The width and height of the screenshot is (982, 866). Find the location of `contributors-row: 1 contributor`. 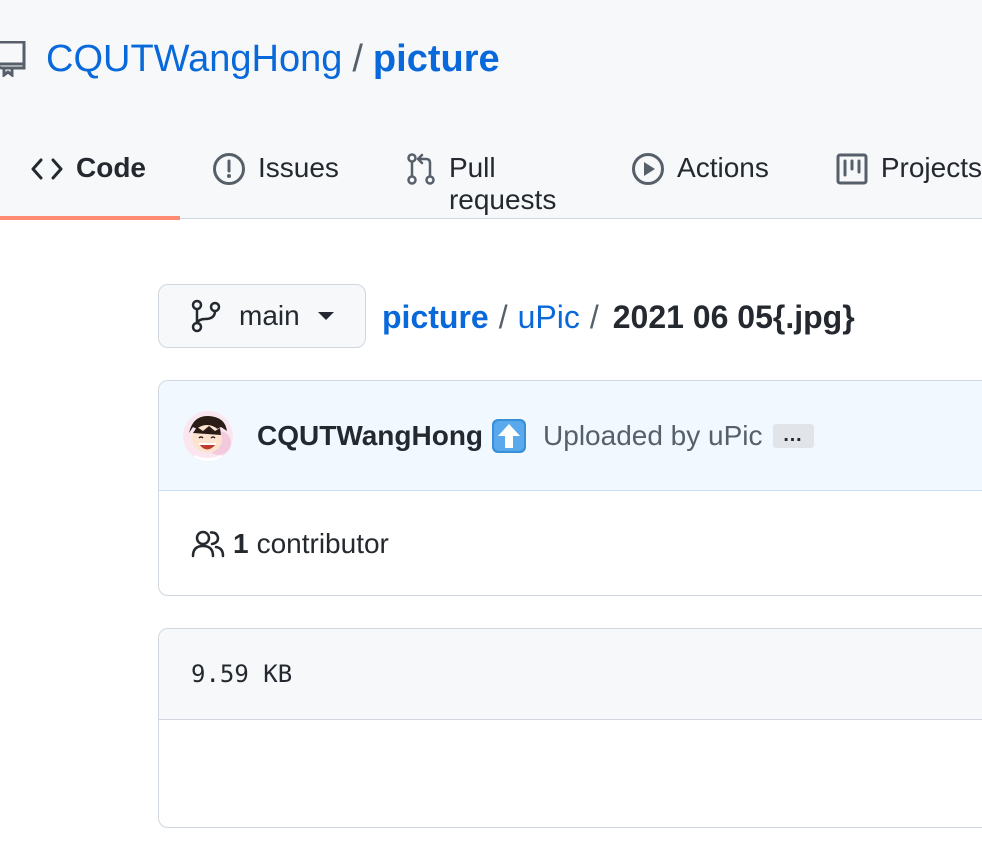

contributors-row: 1 contributor is located at coordinates (570, 543).